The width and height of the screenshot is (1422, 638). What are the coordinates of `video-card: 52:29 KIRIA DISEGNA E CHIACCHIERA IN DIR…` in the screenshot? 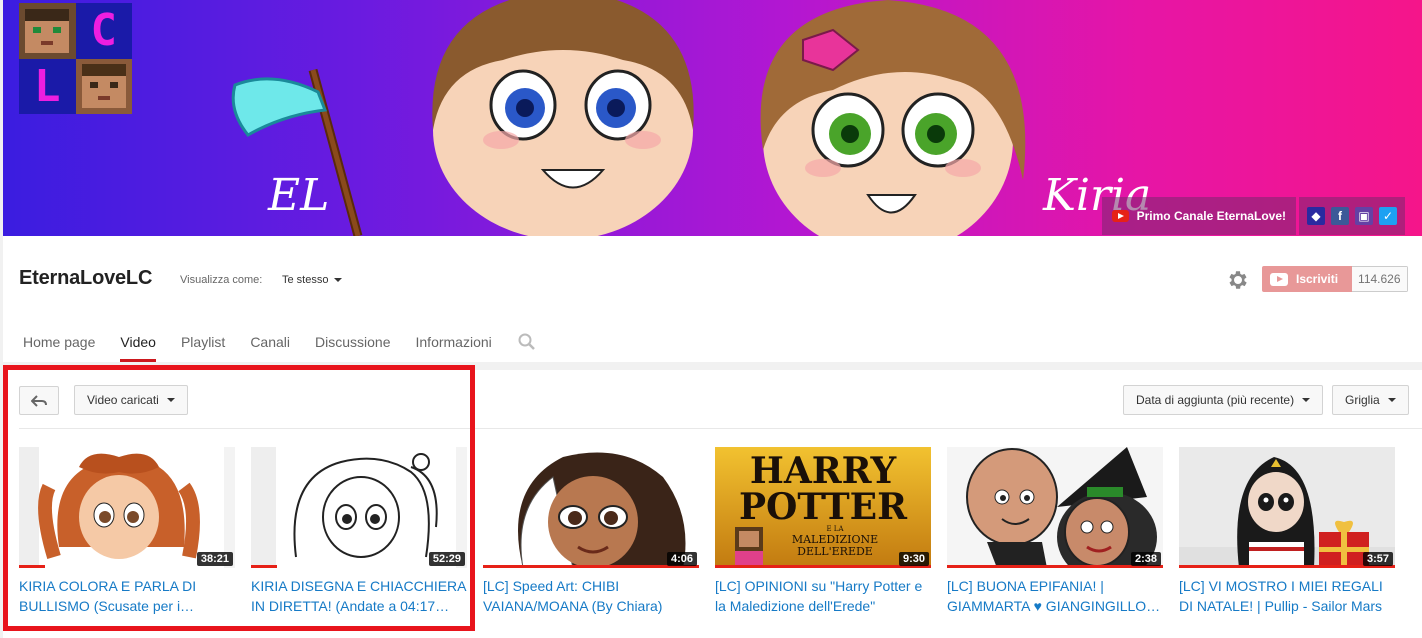 It's located at (359, 531).